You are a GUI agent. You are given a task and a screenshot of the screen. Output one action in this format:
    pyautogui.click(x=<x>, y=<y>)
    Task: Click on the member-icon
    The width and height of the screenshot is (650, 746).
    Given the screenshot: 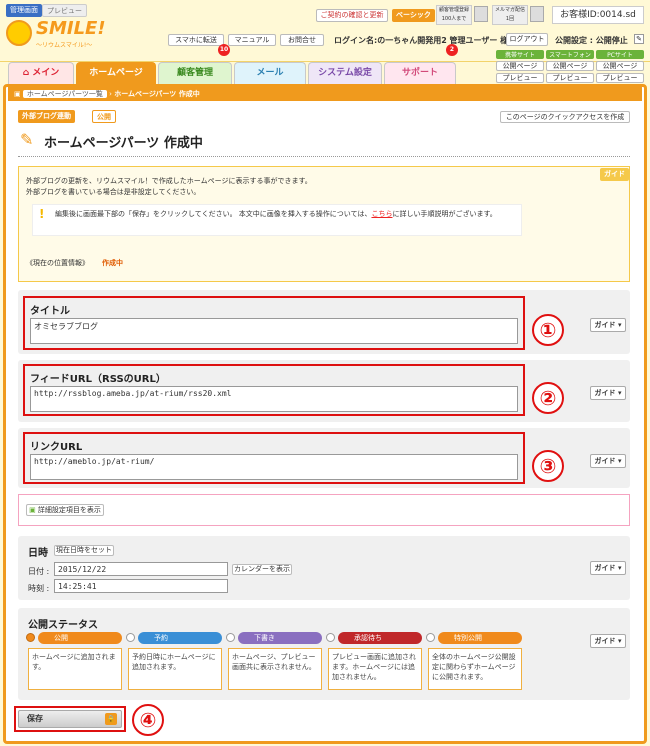 What is the action you would take?
    pyautogui.click(x=481, y=14)
    